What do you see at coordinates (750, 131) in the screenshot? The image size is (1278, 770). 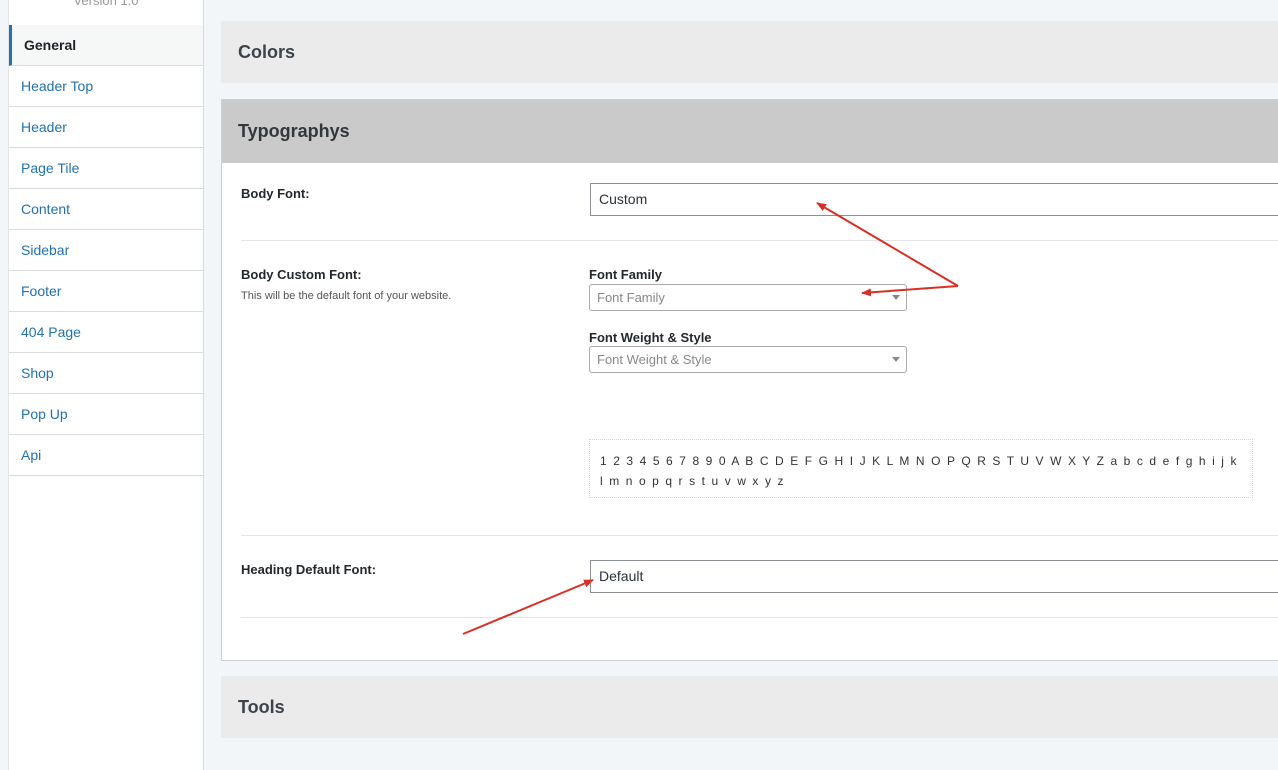 I see `typography-section-header: Typographys` at bounding box center [750, 131].